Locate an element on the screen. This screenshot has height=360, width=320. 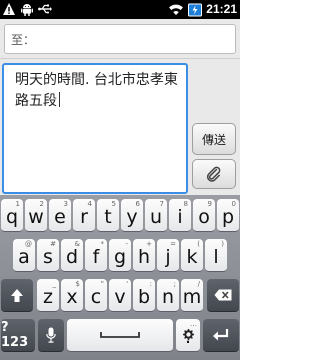
key-d: & d is located at coordinates (72, 255).